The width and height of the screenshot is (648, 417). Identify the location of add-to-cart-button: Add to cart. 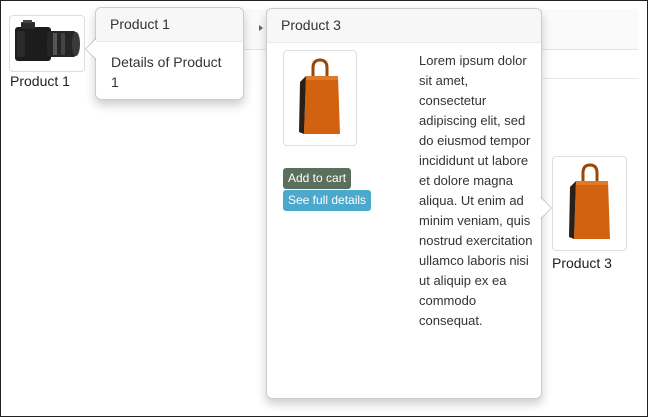
(317, 178).